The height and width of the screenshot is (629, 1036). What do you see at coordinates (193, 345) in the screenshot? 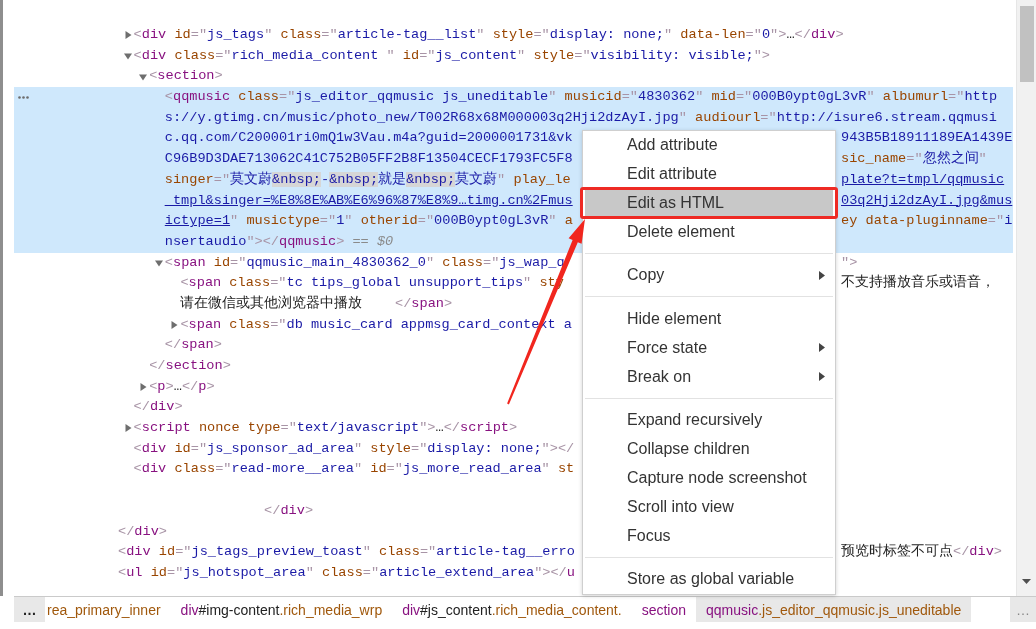
I see `html-code-line: </span>` at bounding box center [193, 345].